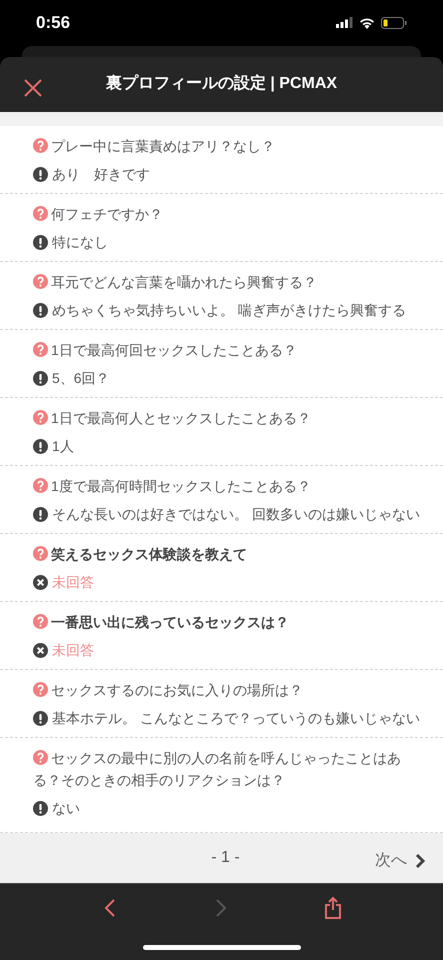 The width and height of the screenshot is (443, 960). Describe the element at coordinates (66, 808) in the screenshot. I see `answer-text: ない` at that location.